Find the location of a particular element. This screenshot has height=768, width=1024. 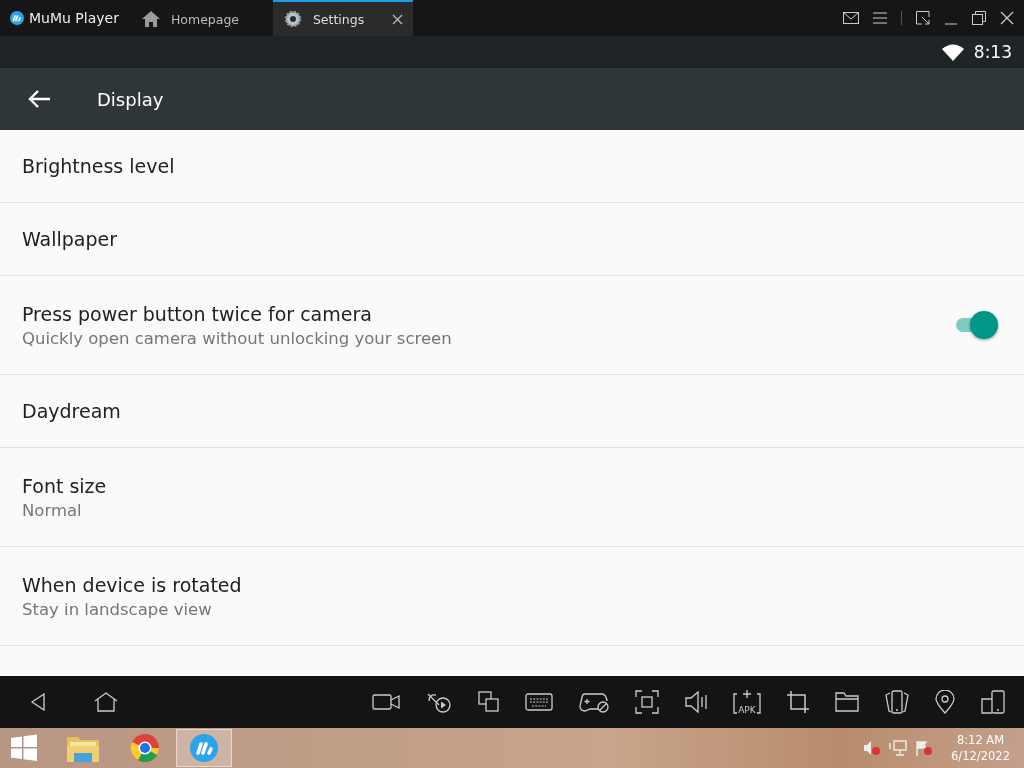

screen-title: Display is located at coordinates (130, 99).